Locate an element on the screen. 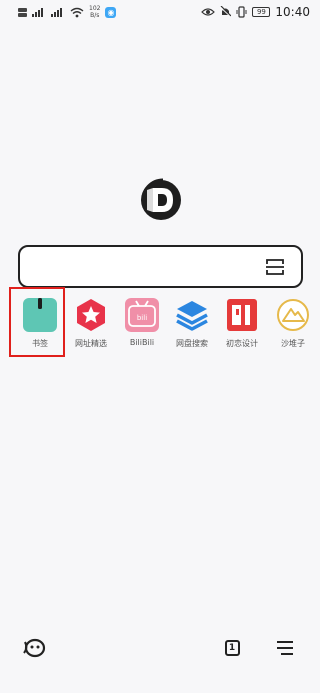 Image resolution: width=320 pixels, height=693 pixels. bilibili-icon: bili is located at coordinates (142, 315).